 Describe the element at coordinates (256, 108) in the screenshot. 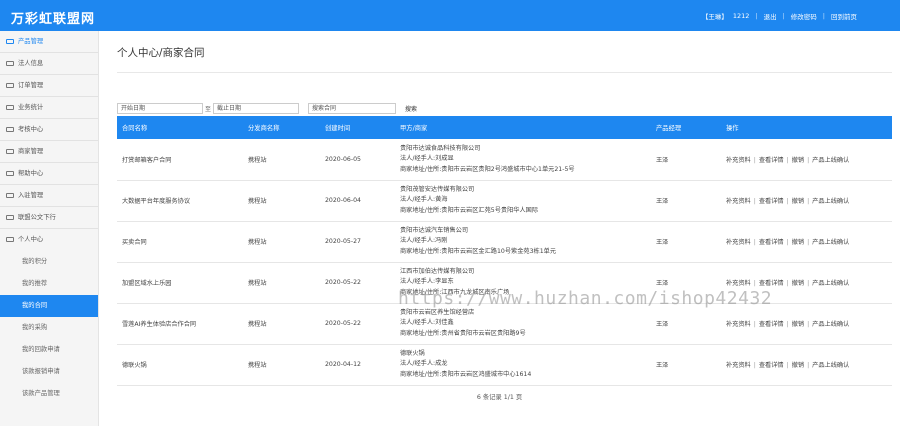

I see `end-date-input` at that location.